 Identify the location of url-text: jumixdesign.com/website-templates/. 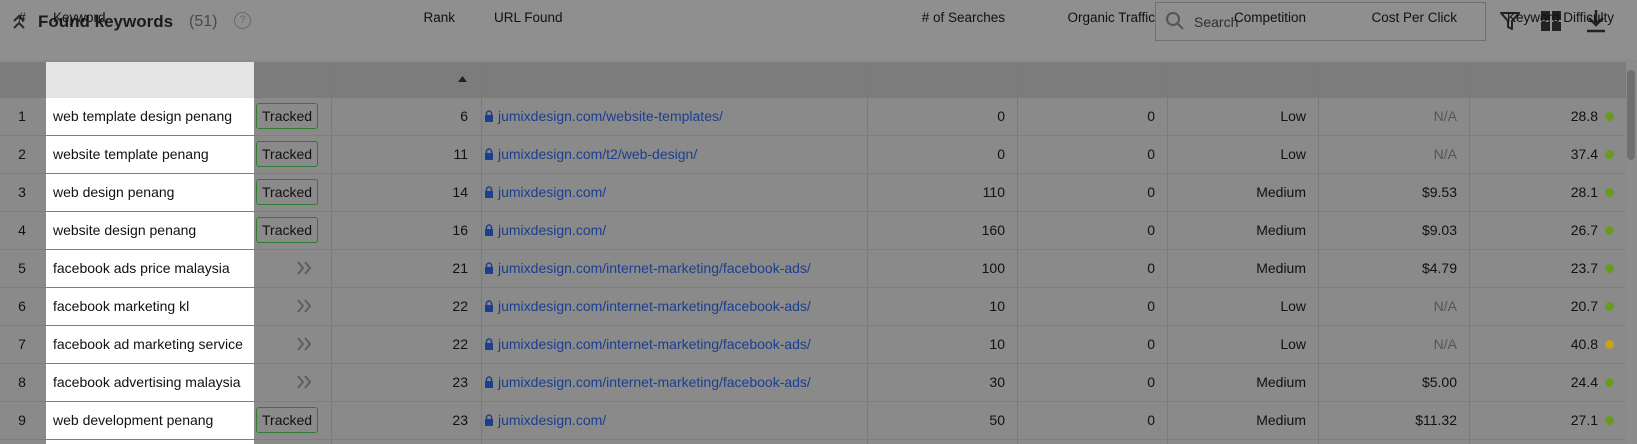
(610, 116).